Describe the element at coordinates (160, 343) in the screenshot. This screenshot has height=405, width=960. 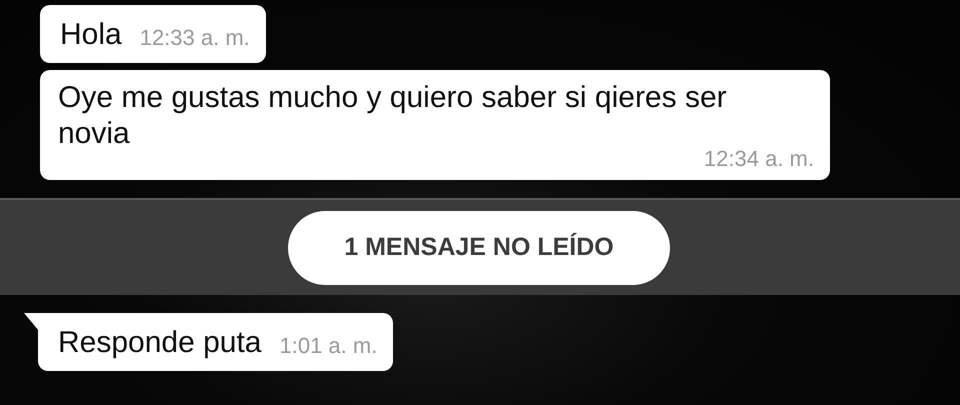
I see `message-text: Responde puta` at that location.